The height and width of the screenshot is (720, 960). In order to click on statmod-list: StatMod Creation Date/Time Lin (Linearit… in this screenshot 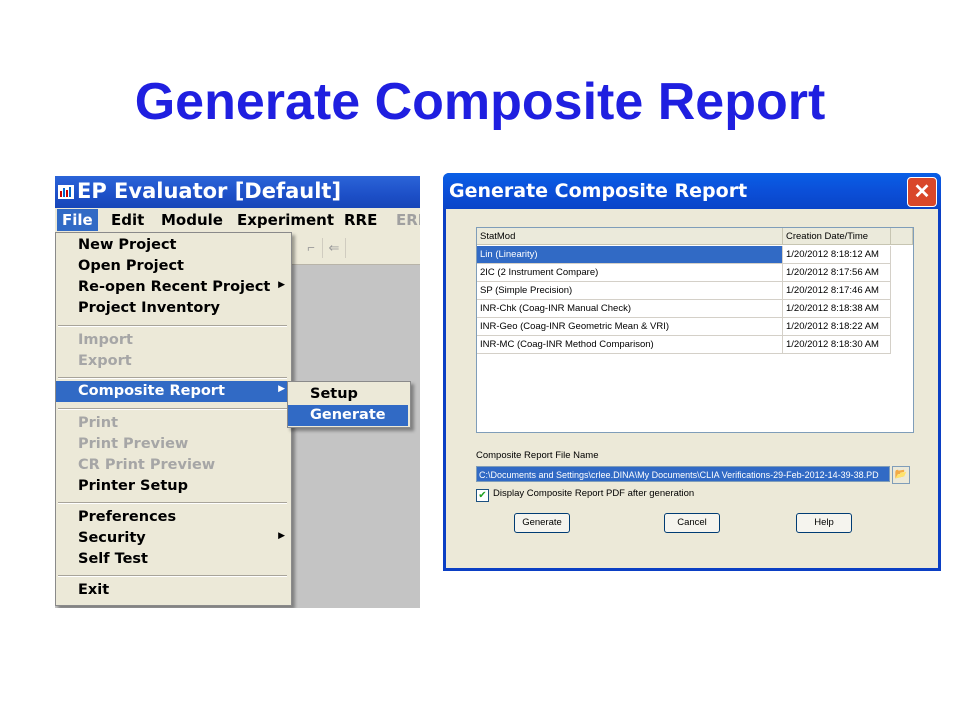, I will do `click(695, 330)`.